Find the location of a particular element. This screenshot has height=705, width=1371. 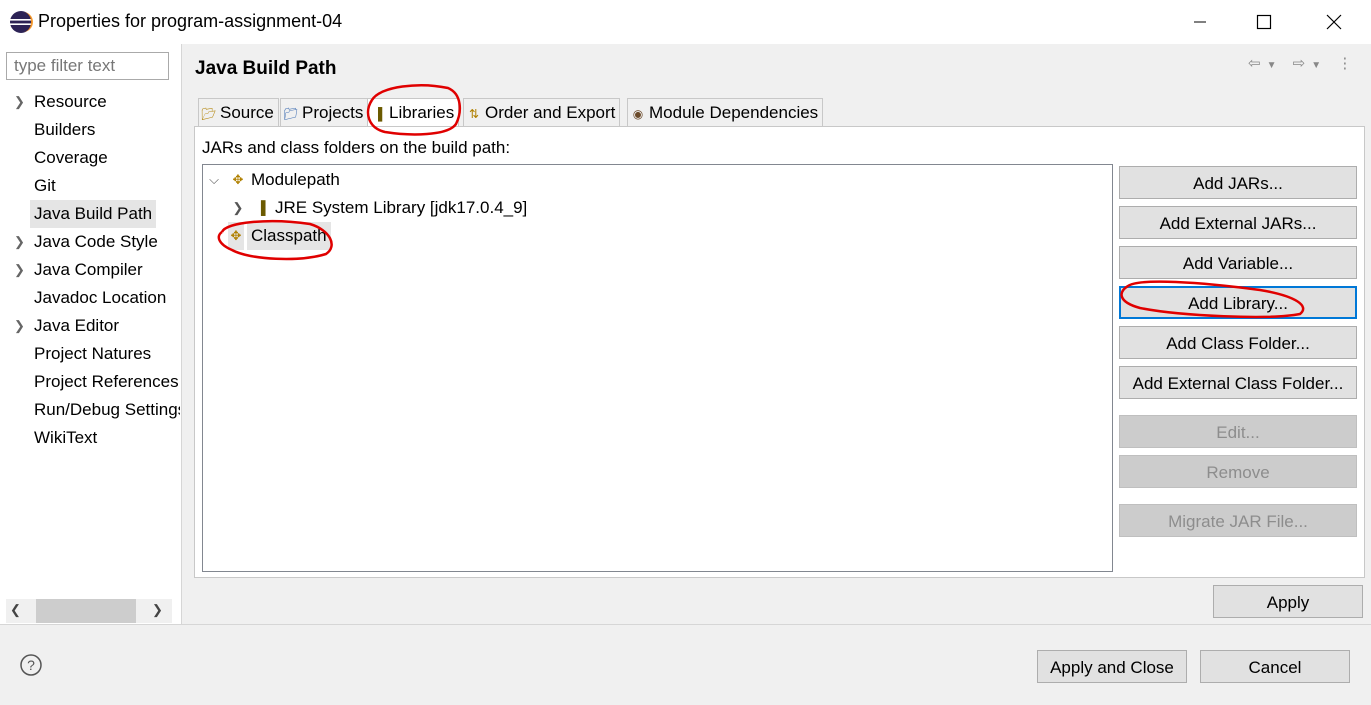

maximize-button is located at coordinates (1264, 22).